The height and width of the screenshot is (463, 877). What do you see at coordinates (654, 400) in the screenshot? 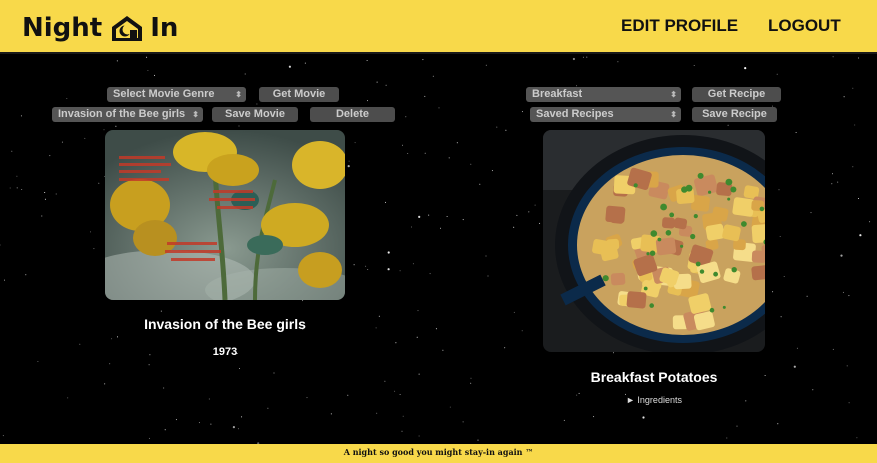
I see `ingredients-toggle: ► Ingredients` at bounding box center [654, 400].